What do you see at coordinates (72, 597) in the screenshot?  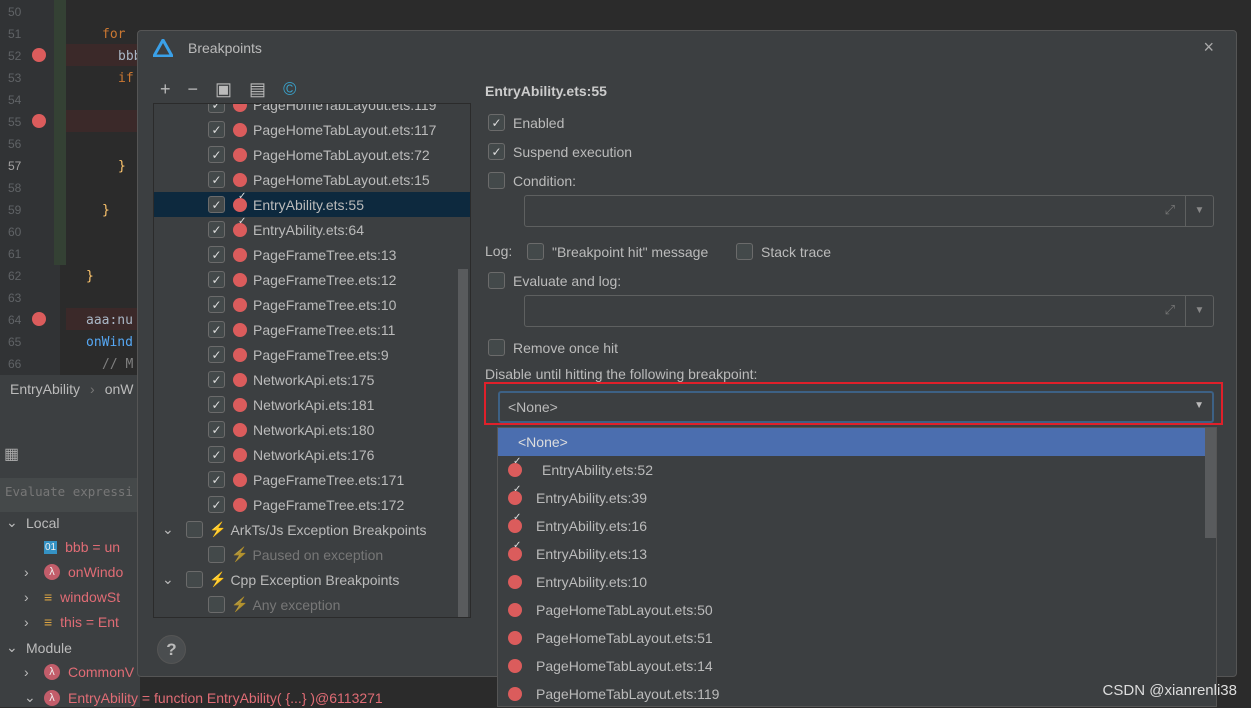 I see `variable-row: › ≡ windowSt` at bounding box center [72, 597].